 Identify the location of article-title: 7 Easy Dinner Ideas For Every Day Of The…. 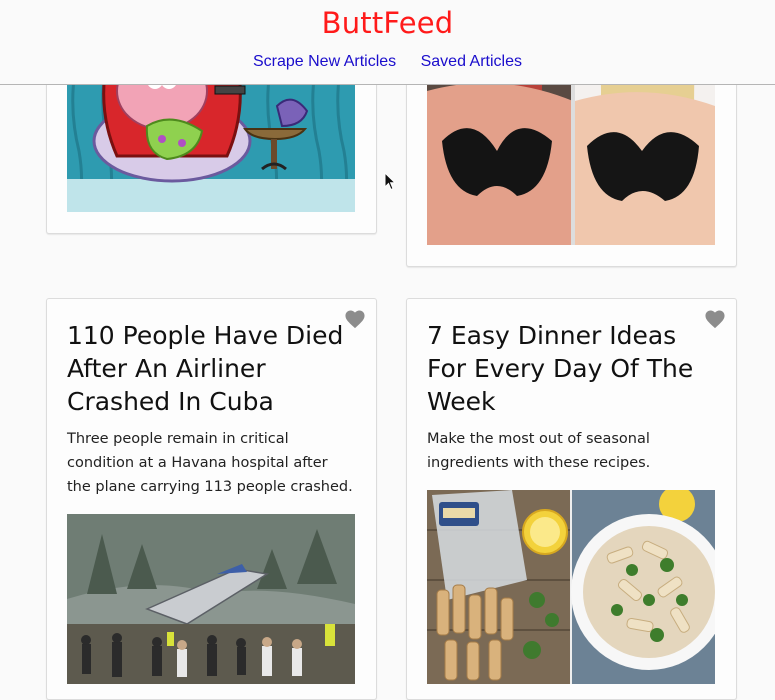
(571, 368).